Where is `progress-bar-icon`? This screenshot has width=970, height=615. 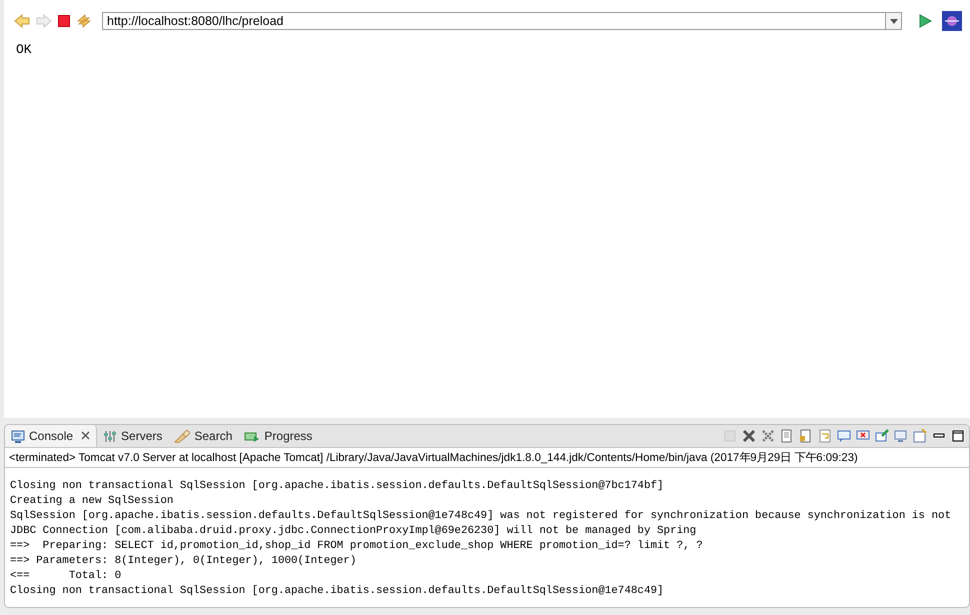
progress-bar-icon is located at coordinates (252, 436).